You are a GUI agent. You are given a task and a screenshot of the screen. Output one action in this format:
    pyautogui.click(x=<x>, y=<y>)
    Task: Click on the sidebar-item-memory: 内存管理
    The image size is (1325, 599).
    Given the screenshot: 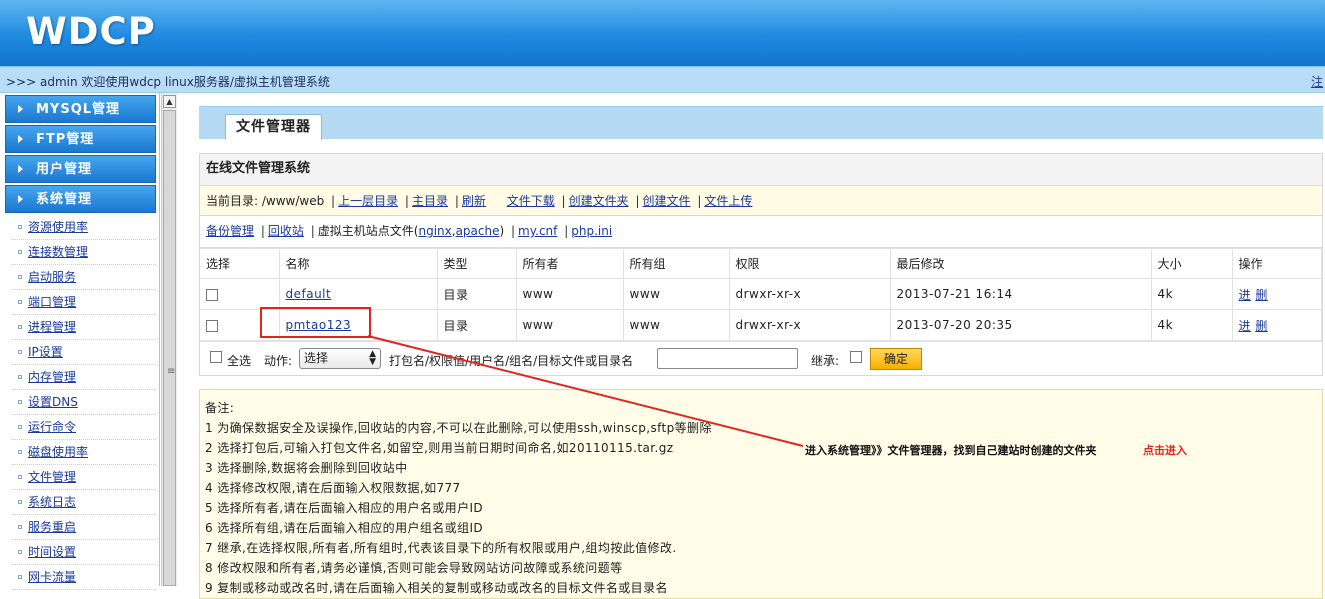 What is the action you would take?
    pyautogui.click(x=84, y=377)
    